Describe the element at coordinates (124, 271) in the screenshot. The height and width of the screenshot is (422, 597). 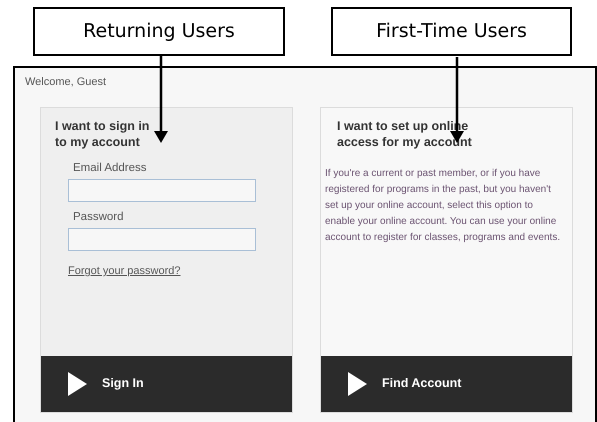
I see `forgot-password-link: Forgot your password?` at that location.